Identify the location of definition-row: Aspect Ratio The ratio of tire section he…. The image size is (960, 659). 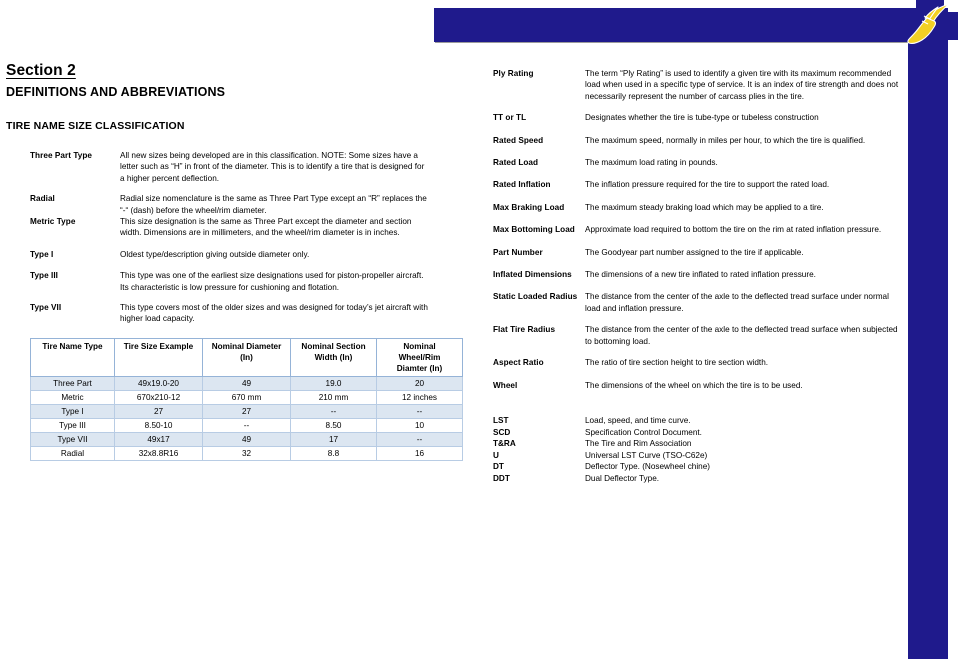
(695, 362).